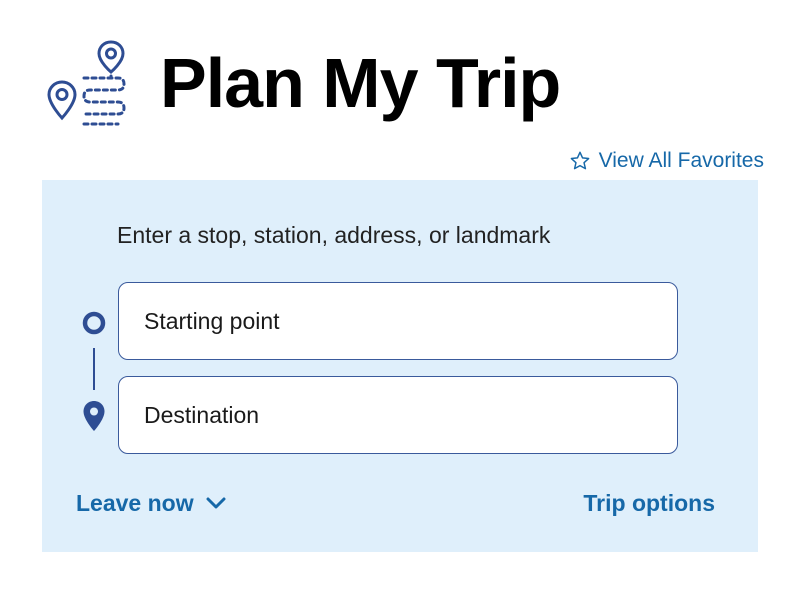 The image size is (800, 594). Describe the element at coordinates (94, 369) in the screenshot. I see `route-connector-line` at that location.